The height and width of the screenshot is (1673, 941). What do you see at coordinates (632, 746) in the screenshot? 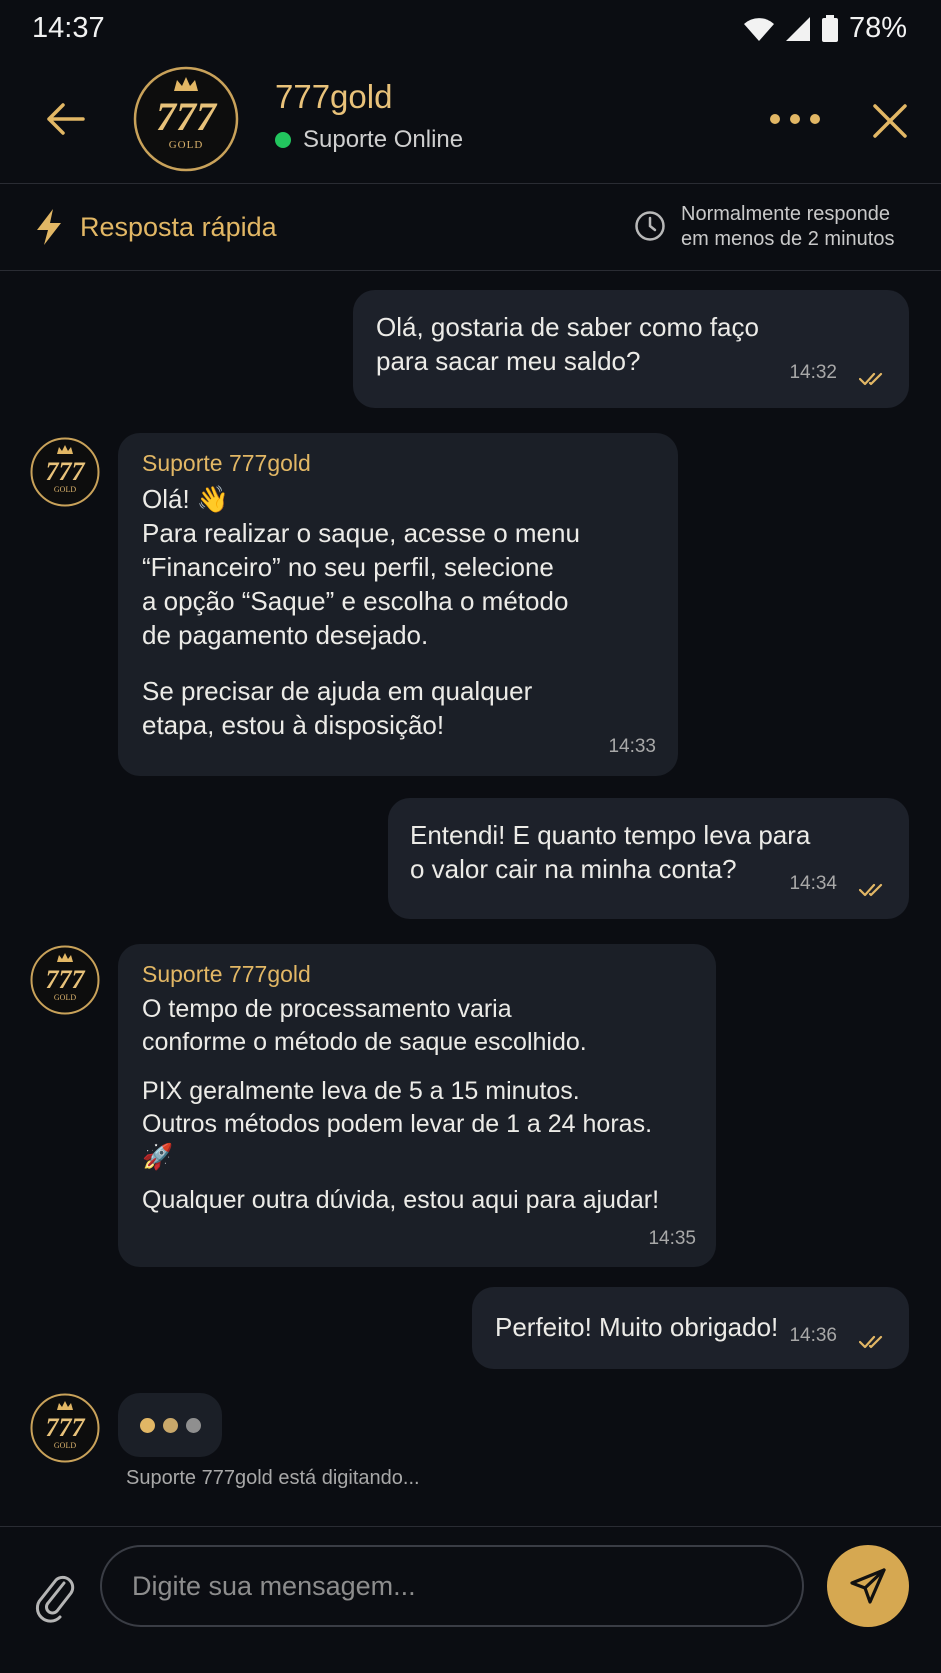
I see `message-time: 14:33` at bounding box center [632, 746].